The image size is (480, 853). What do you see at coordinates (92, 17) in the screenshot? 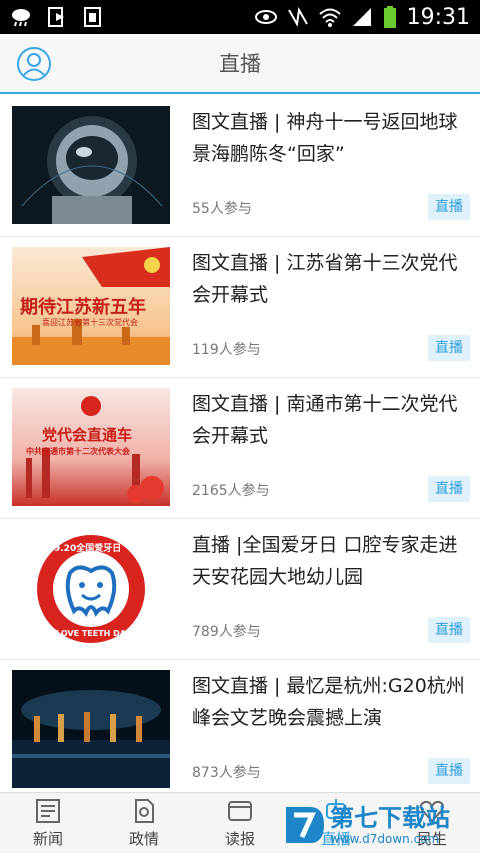
I see `sim-card-icon` at bounding box center [92, 17].